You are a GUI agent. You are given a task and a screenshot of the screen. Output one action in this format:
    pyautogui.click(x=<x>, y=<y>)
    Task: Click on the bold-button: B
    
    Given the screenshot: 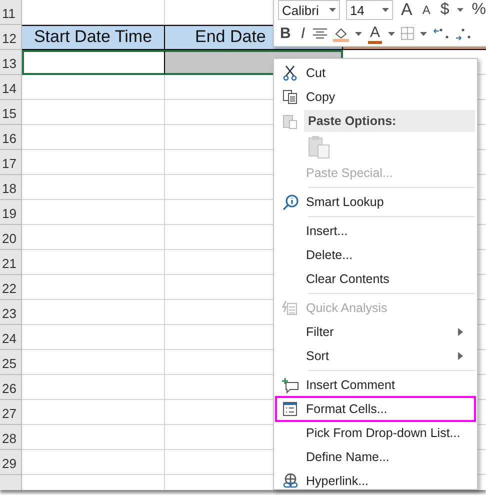 What is the action you would take?
    pyautogui.click(x=285, y=33)
    